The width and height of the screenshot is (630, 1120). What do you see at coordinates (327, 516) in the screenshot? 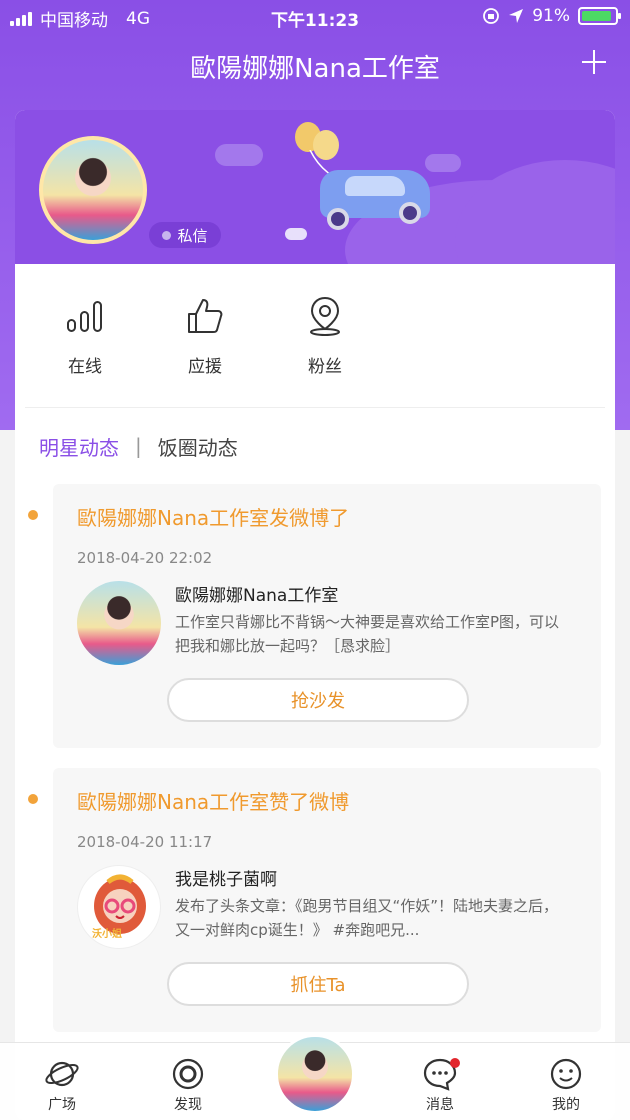
I see `feed-title: 歐陽娜娜Nana工作室发微博了` at bounding box center [327, 516].